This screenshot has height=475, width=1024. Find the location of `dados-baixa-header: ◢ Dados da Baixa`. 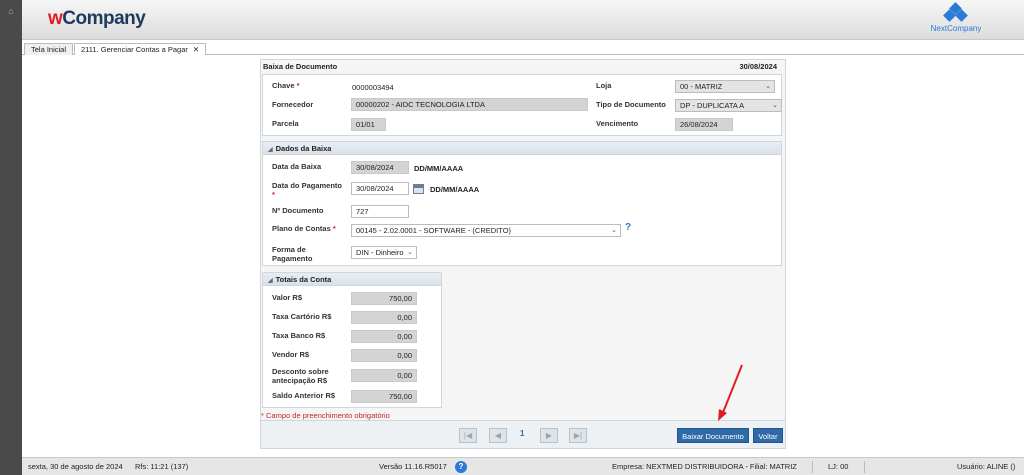

dados-baixa-header: ◢ Dados da Baixa is located at coordinates (522, 148).